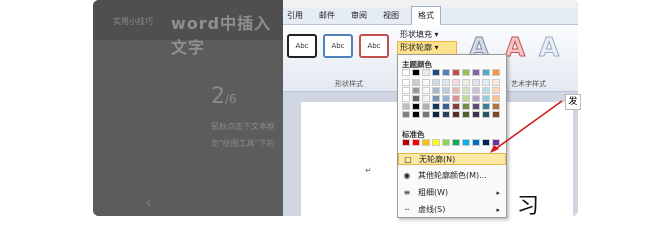 This screenshot has width=670, height=240. What do you see at coordinates (419, 34) in the screenshot?
I see `shape-fill-button: 形状填充 ▾` at bounding box center [419, 34].